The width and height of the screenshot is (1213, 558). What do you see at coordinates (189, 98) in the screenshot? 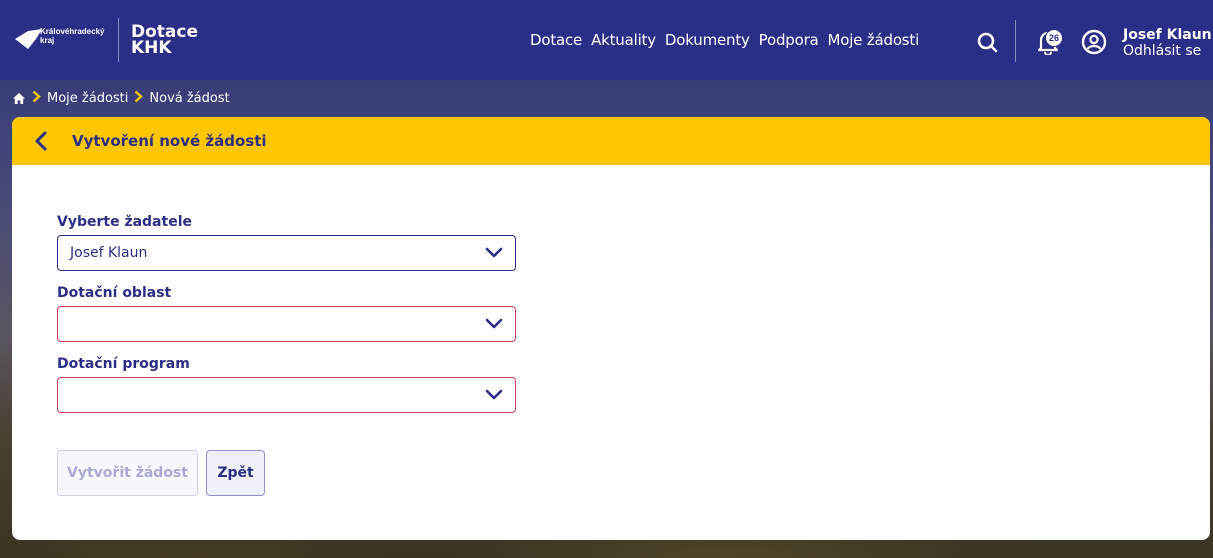
I see `breadcrumb-item-nova-zadost: Nová žádost` at bounding box center [189, 98].